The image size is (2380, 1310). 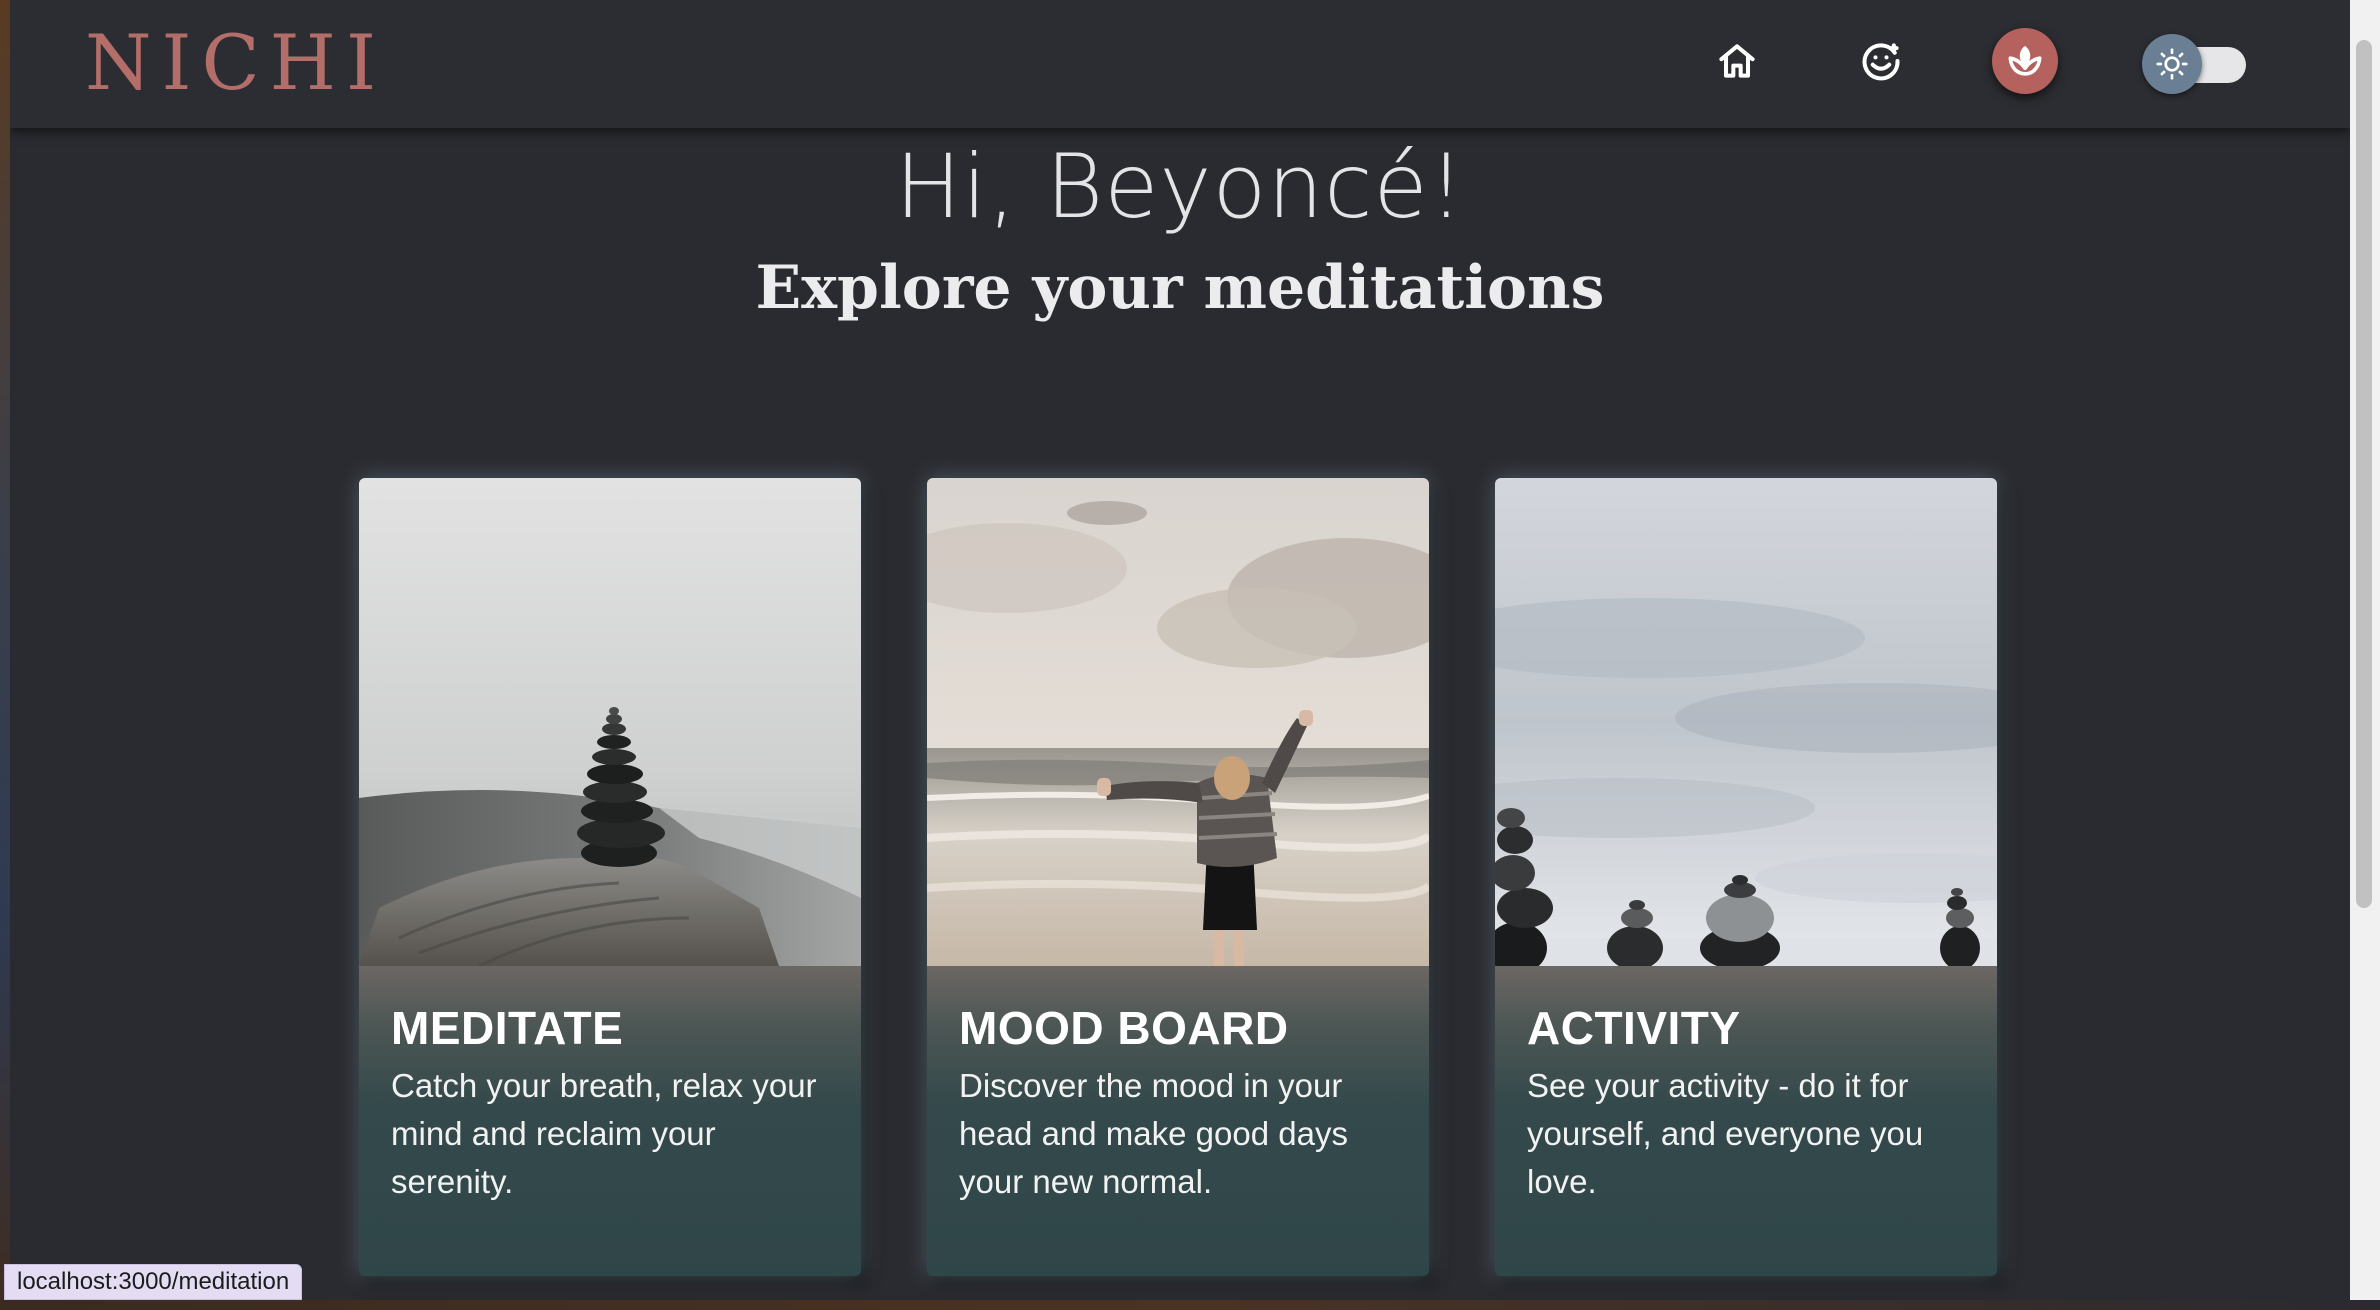 I want to click on nav-meditation-button, so click(x=2025, y=61).